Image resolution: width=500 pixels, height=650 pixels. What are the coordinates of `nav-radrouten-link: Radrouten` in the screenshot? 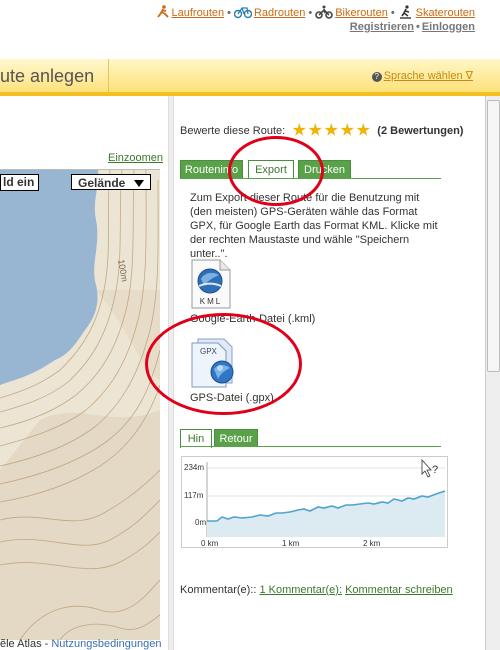 It's located at (279, 13).